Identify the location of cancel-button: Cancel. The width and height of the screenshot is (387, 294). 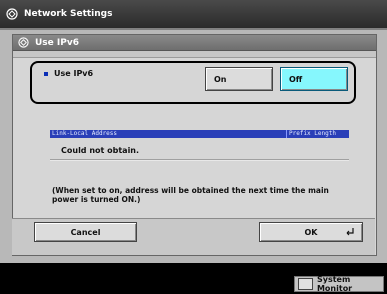
(85, 232).